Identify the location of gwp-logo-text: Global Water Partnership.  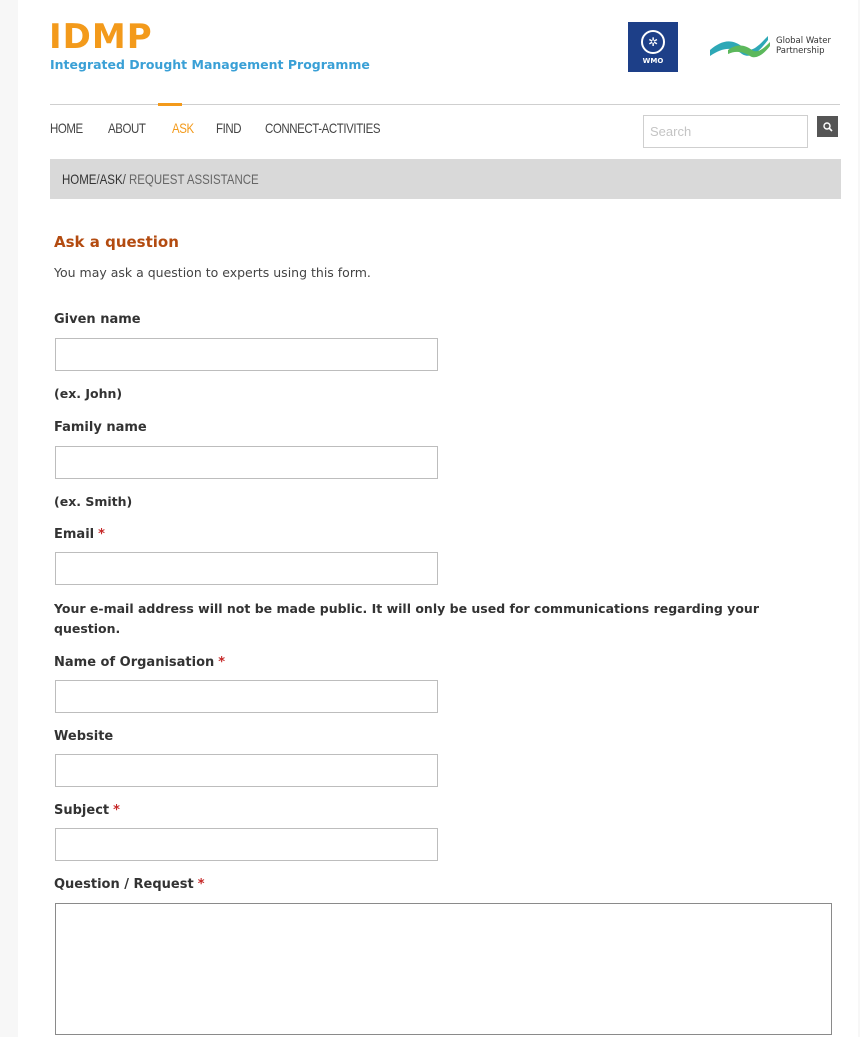
(803, 46).